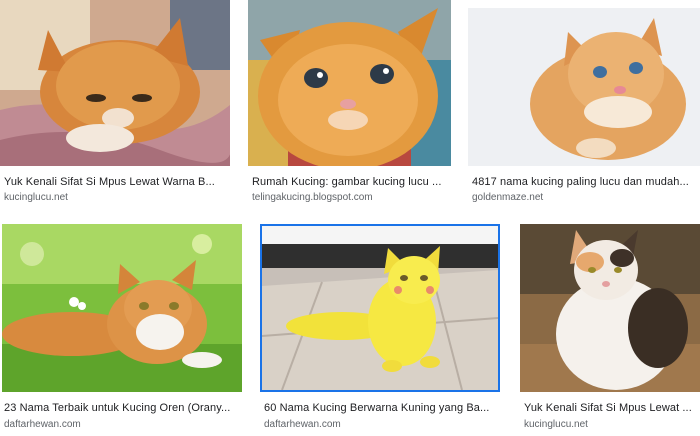 Image resolution: width=700 pixels, height=436 pixels. What do you see at coordinates (122, 308) in the screenshot?
I see `orange-white-cat-on-grass-image` at bounding box center [122, 308].